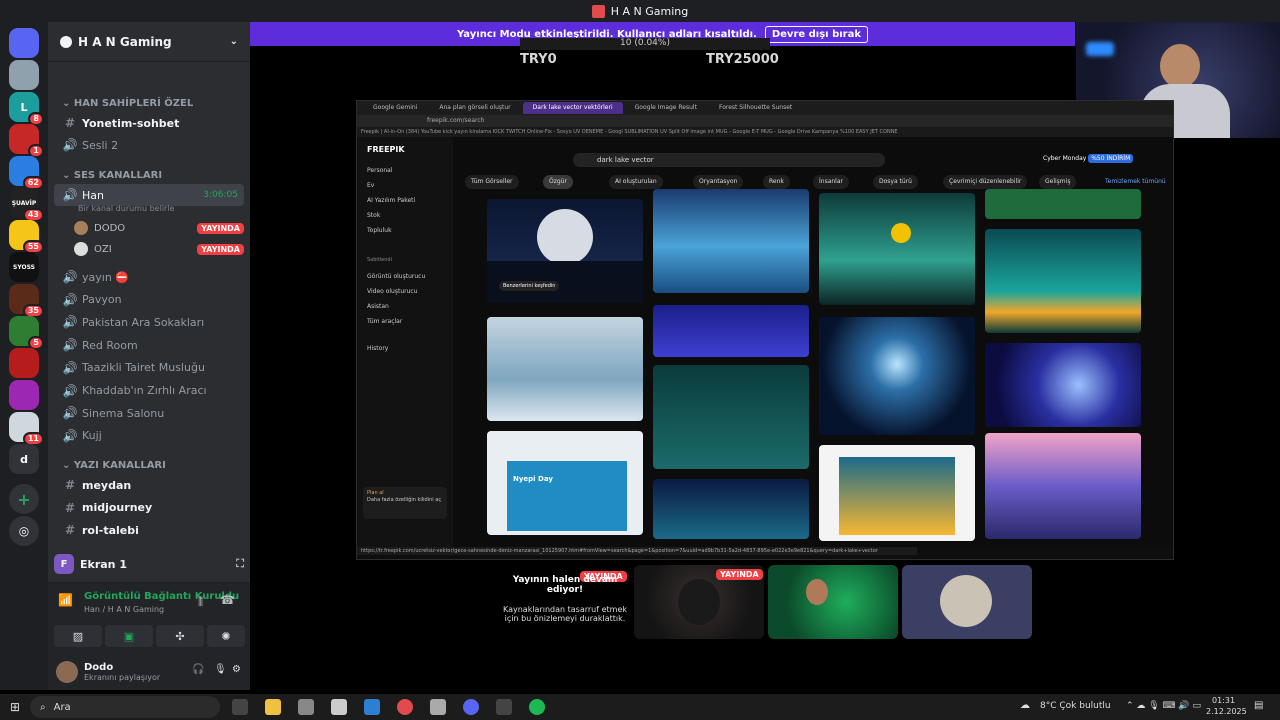 This screenshot has width=1280, height=720. What do you see at coordinates (405, 707) in the screenshot?
I see `chrome-icon` at bounding box center [405, 707].